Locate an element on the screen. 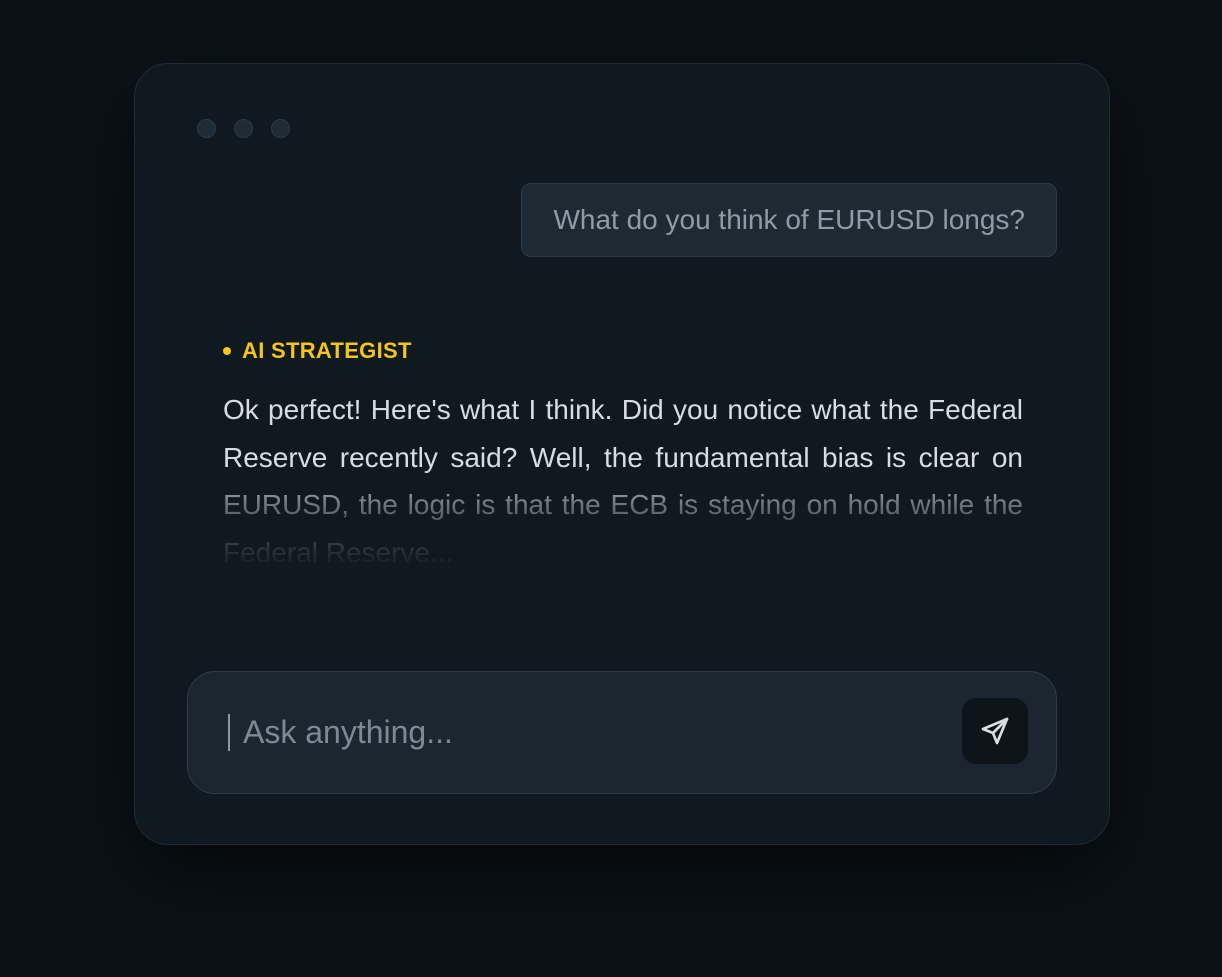 The height and width of the screenshot is (977, 1222). user-message-text: What do you think of EURUSD longs? is located at coordinates (789, 219).